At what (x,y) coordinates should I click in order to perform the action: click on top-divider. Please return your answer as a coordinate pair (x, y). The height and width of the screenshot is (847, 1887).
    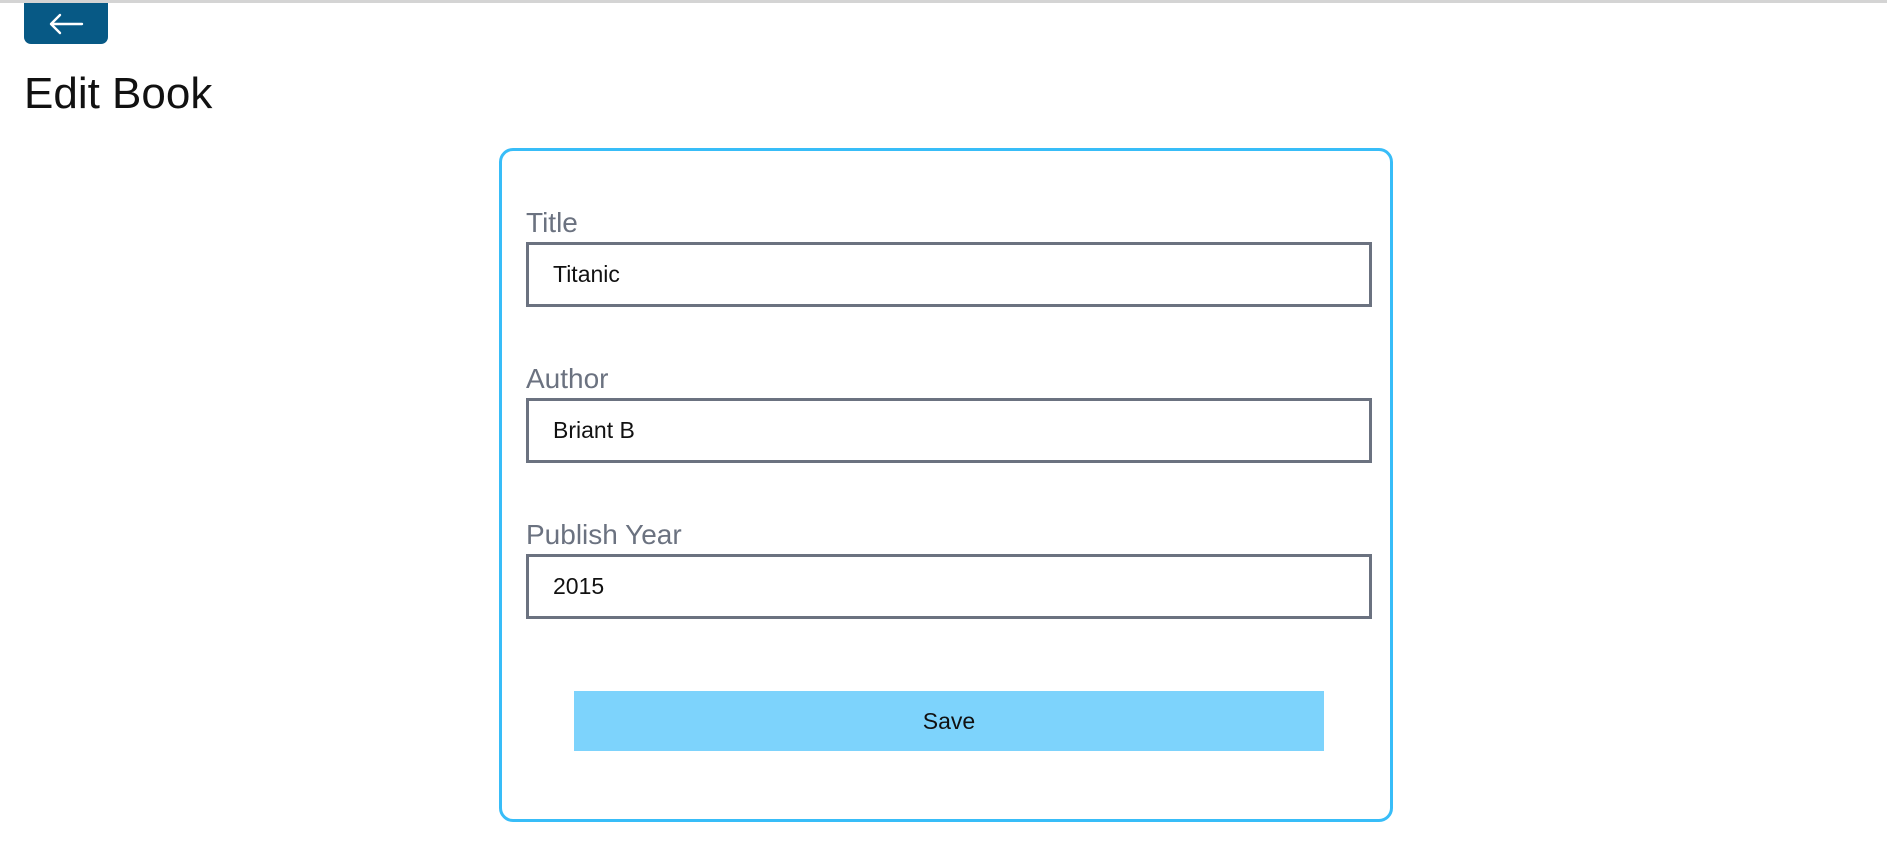
    Looking at the image, I should click on (943, 1).